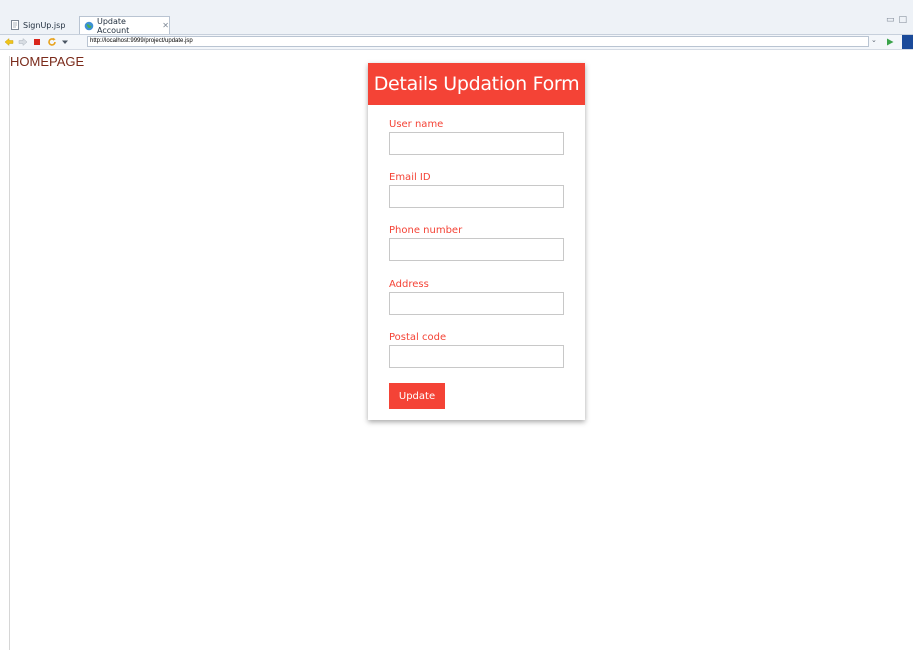  What do you see at coordinates (9, 353) in the screenshot?
I see `page-left-border` at bounding box center [9, 353].